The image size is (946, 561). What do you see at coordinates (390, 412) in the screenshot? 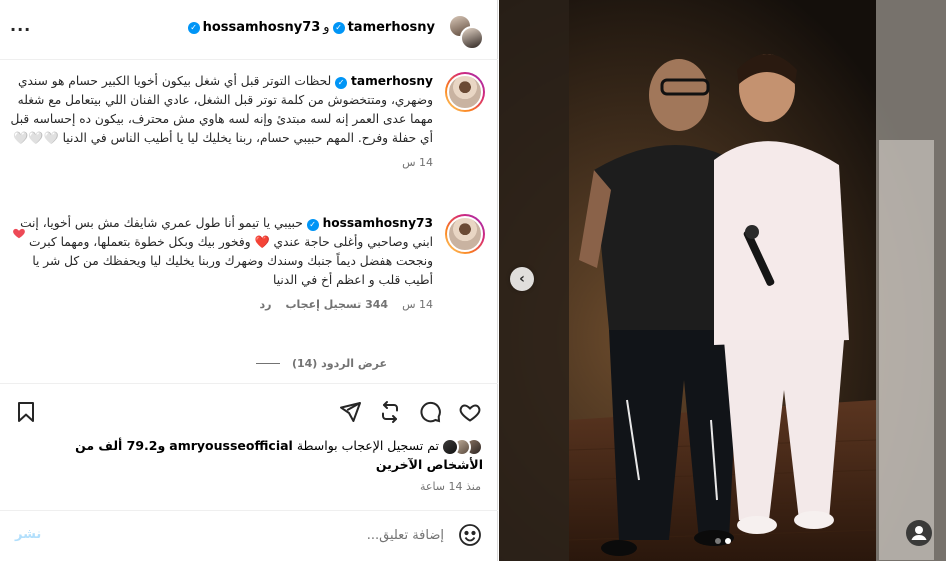
I see `repost-icon` at bounding box center [390, 412].